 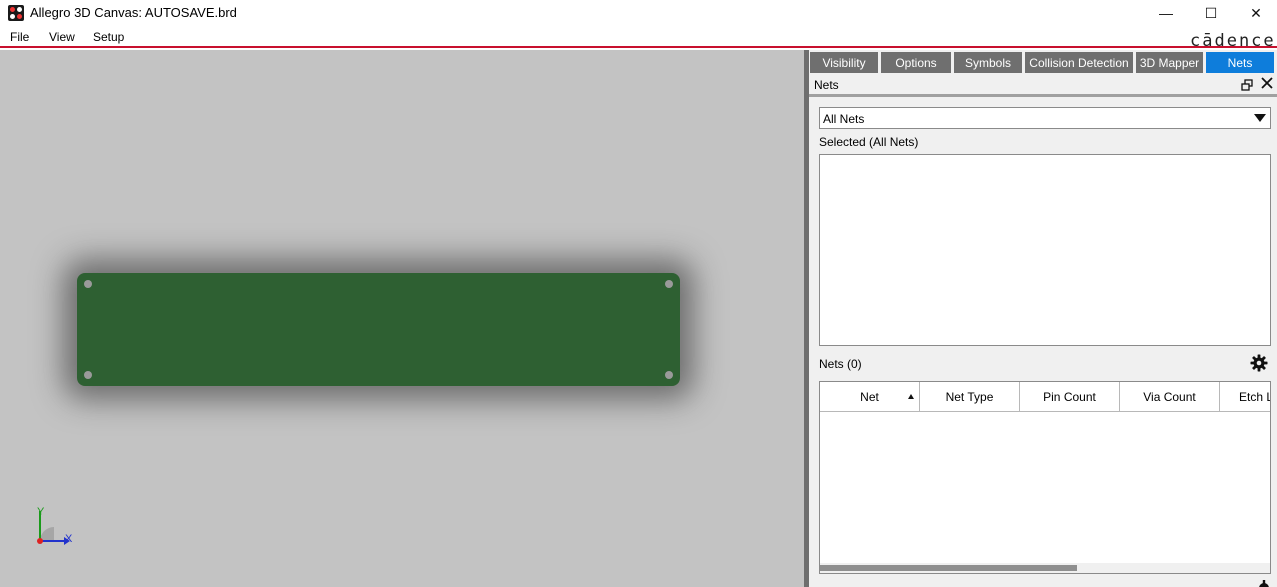 What do you see at coordinates (378, 329) in the screenshot?
I see `pcb-board` at bounding box center [378, 329].